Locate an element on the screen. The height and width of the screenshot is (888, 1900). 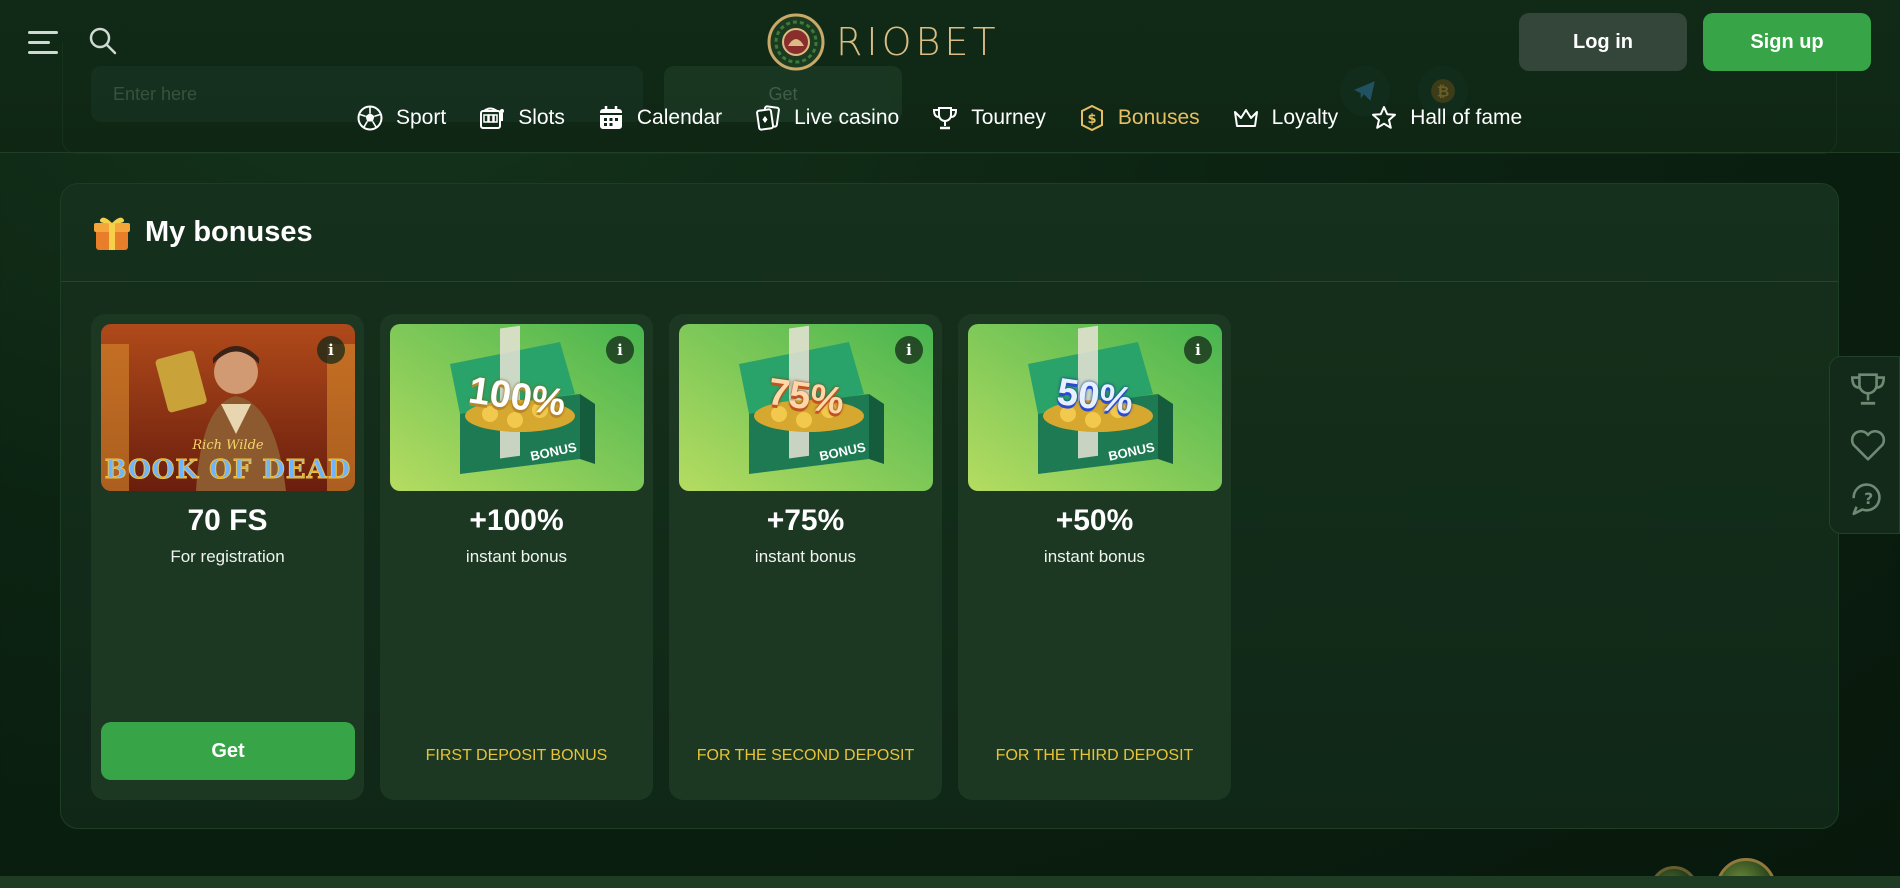
bonus-condition: FOR THE THIRD DEPOSIT is located at coordinates (1094, 755).